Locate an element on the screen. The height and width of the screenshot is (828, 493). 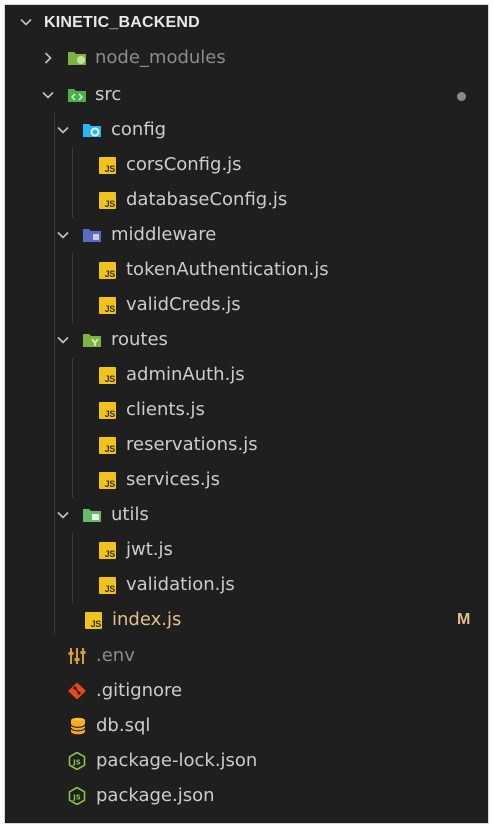
tree-item-clients: JS clients.js is located at coordinates (246, 410).